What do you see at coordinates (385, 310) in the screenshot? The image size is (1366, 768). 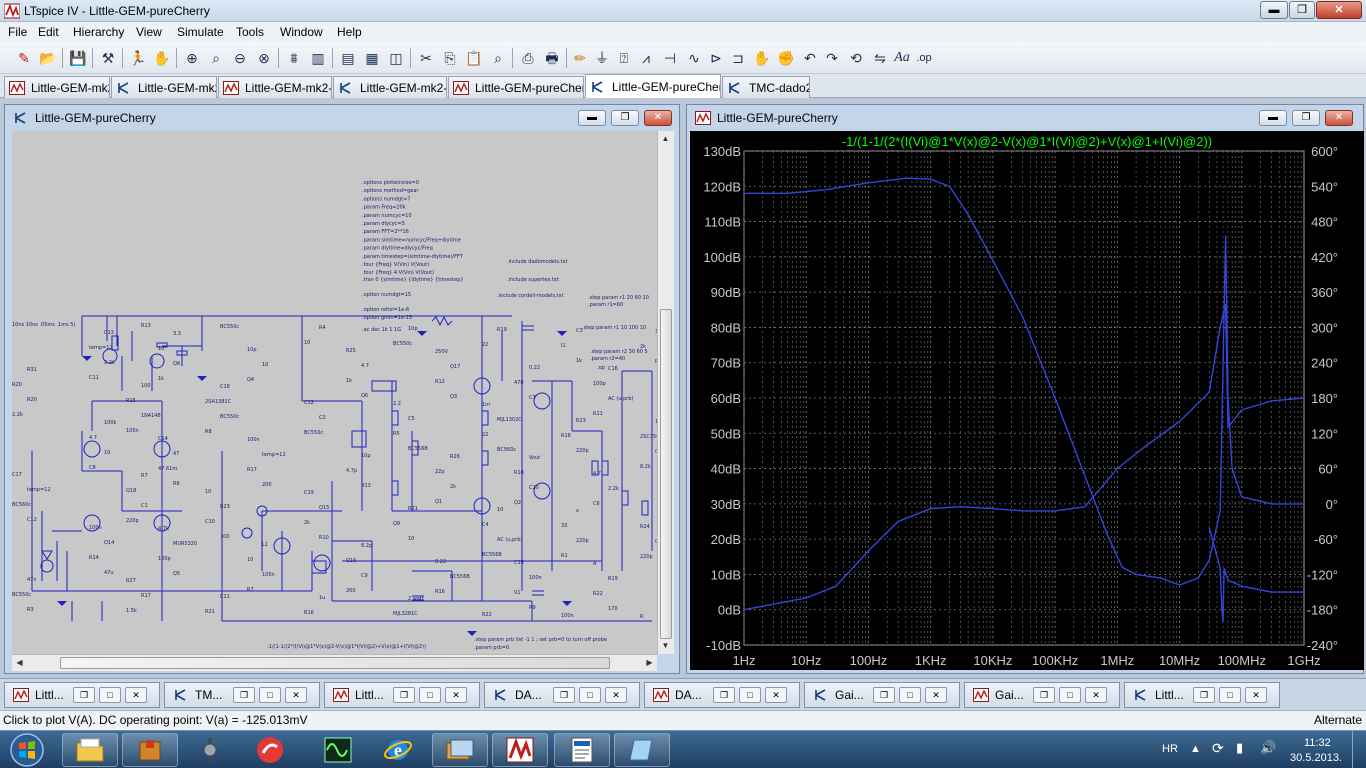 I see `spice-directive: .option reltol=1e-6` at bounding box center [385, 310].